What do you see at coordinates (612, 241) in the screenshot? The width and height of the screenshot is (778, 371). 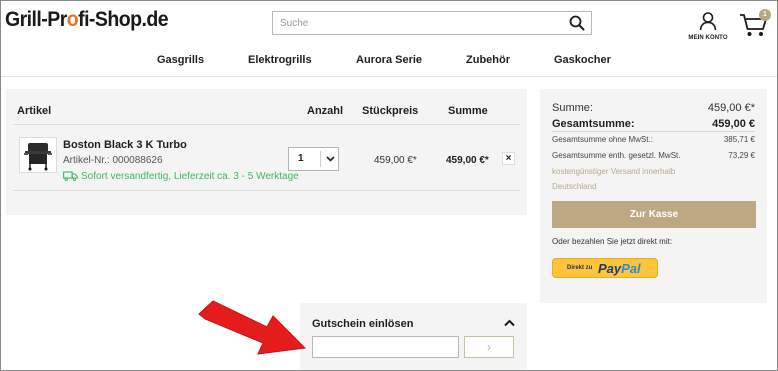 I see `pay-direct-text: Oder bezahlen Sie jetzt direkt mit:` at bounding box center [612, 241].